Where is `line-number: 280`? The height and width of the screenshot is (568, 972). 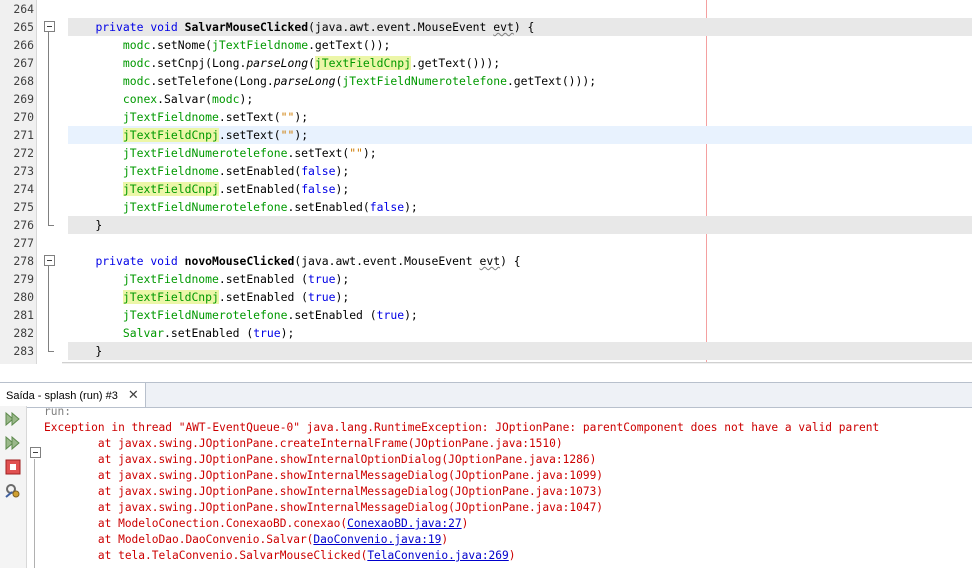 line-number: 280 is located at coordinates (23, 297).